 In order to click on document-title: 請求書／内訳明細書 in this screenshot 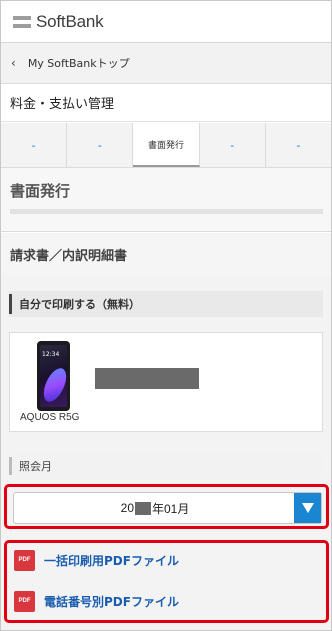, I will do `click(166, 254)`.